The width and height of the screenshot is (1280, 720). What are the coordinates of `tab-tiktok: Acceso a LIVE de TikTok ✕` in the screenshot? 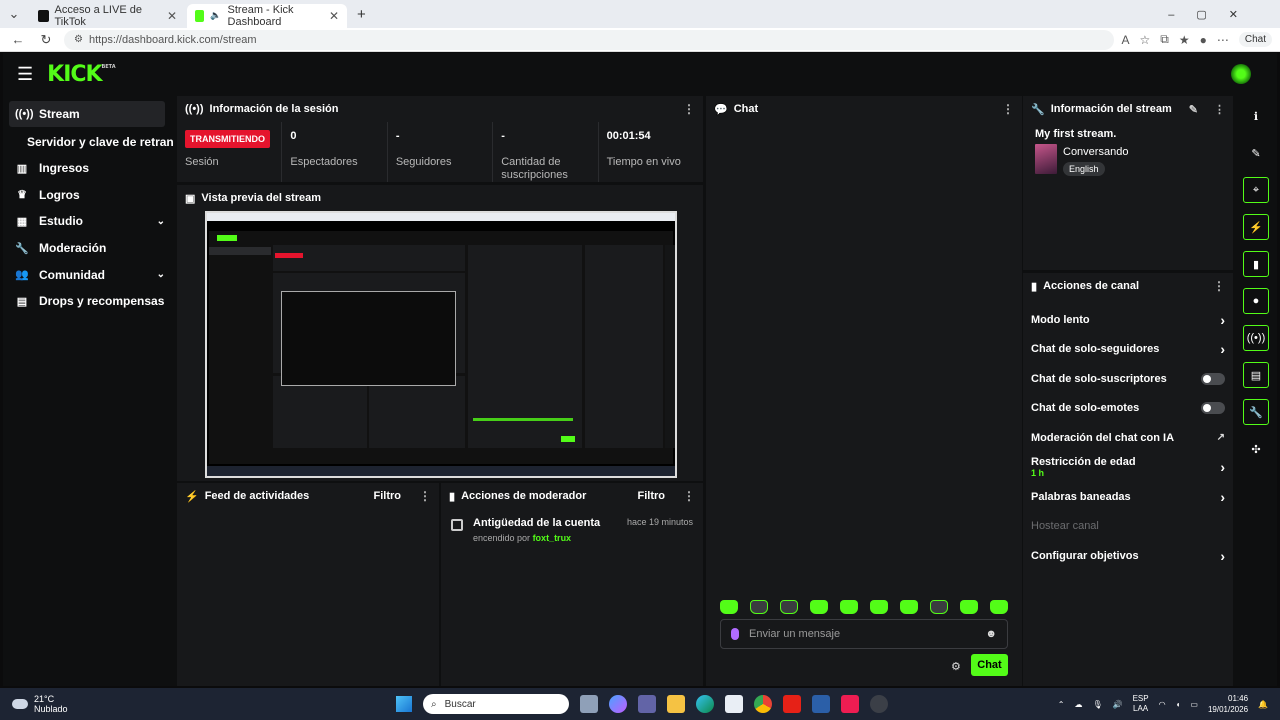 It's located at (107, 16).